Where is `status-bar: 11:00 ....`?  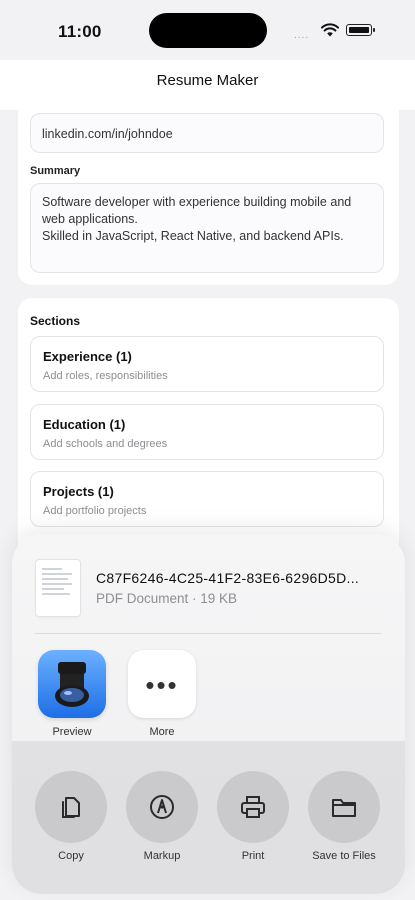 status-bar: 11:00 .... is located at coordinates (207, 30).